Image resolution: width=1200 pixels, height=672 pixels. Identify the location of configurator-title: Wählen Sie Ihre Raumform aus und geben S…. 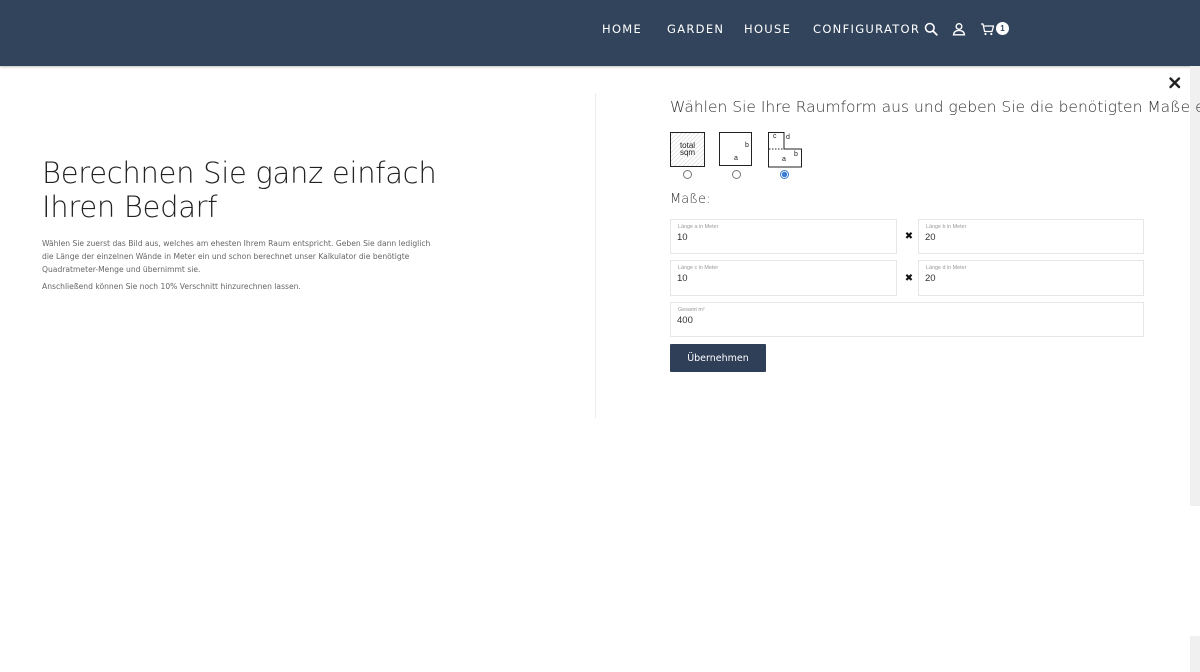
(935, 107).